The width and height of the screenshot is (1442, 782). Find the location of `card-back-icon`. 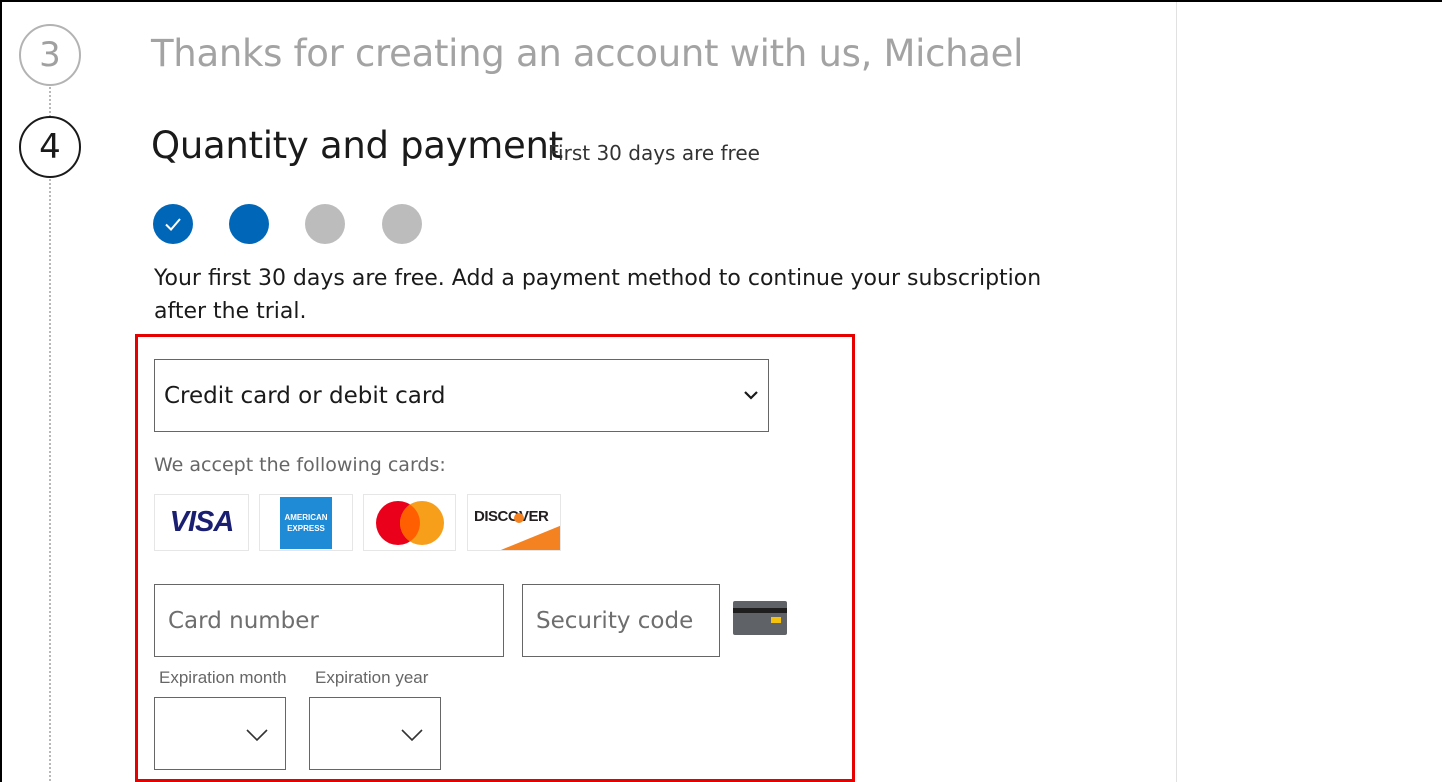

card-back-icon is located at coordinates (760, 618).